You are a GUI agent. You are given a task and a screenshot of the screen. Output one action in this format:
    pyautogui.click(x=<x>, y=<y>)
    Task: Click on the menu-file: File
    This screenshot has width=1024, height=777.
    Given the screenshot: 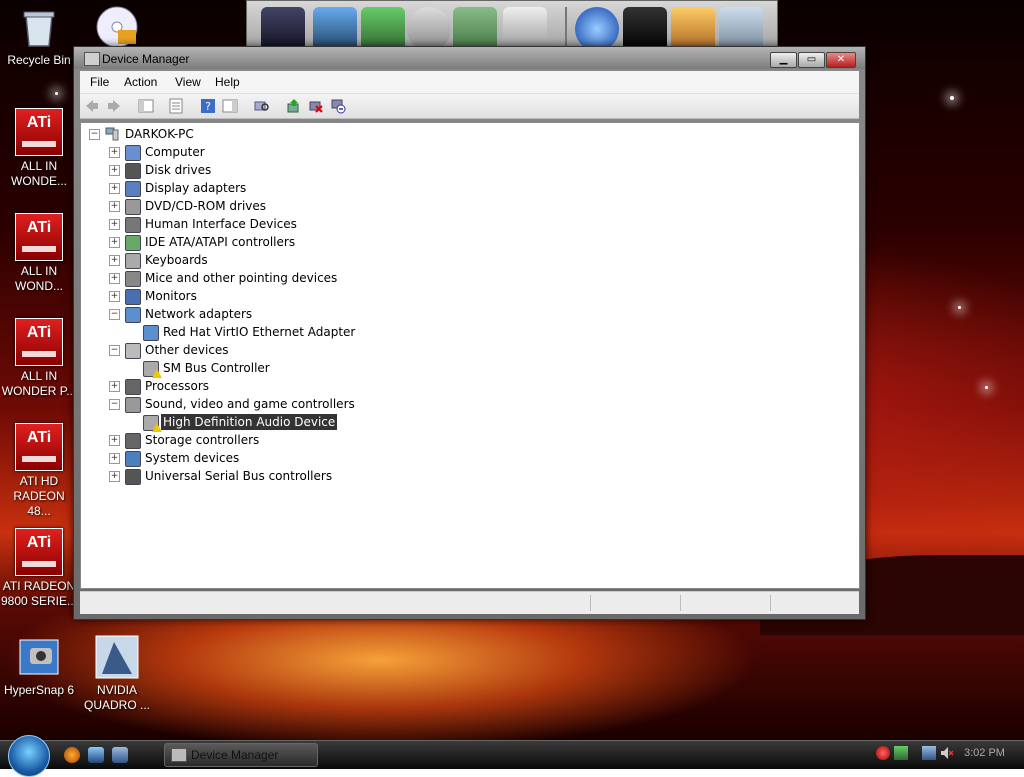 What is the action you would take?
    pyautogui.click(x=99, y=82)
    